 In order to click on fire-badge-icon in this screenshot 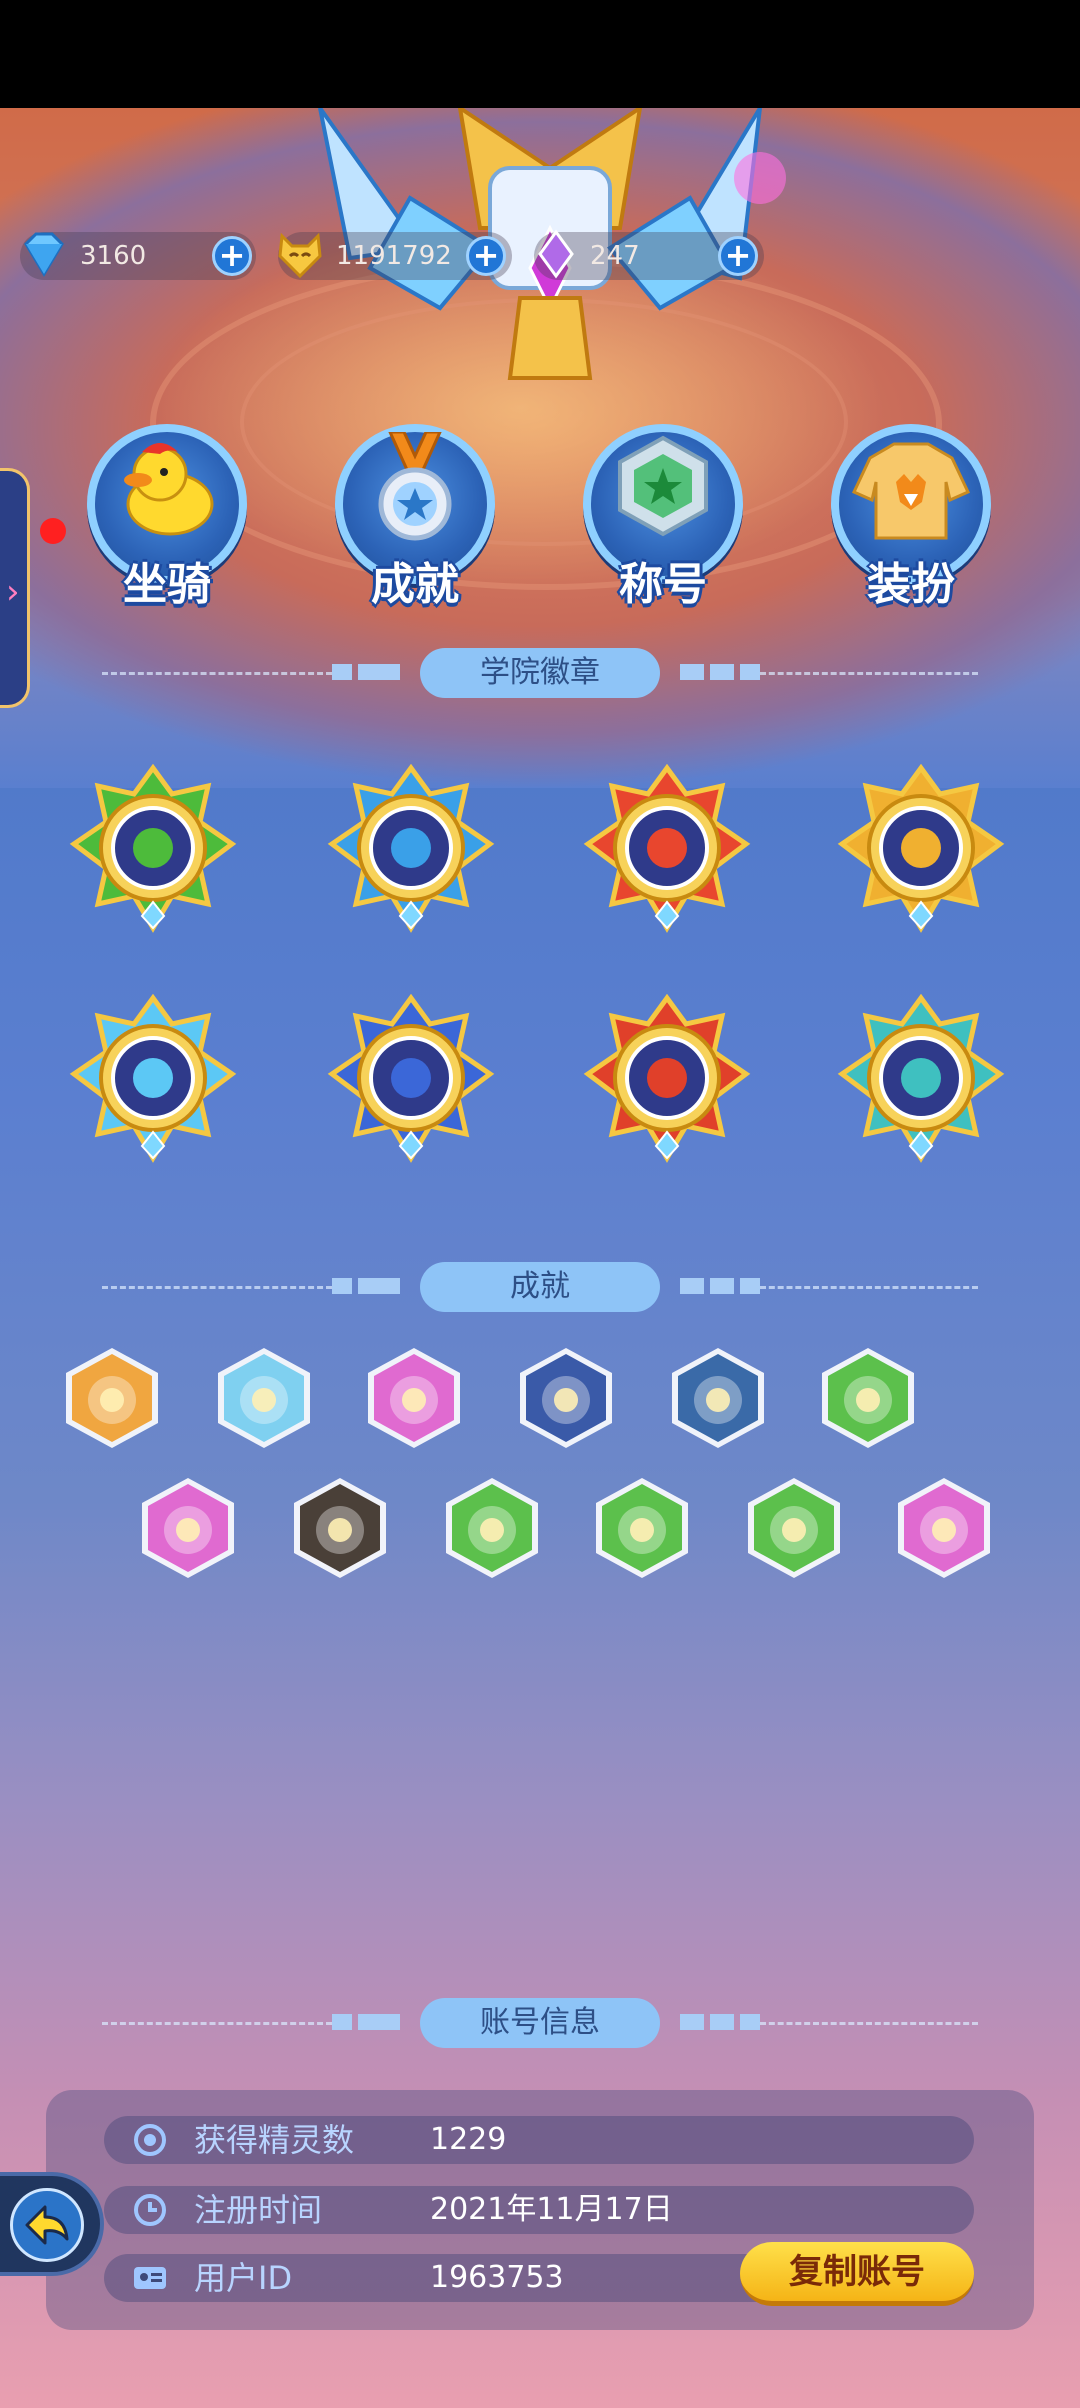, I will do `click(667, 849)`.